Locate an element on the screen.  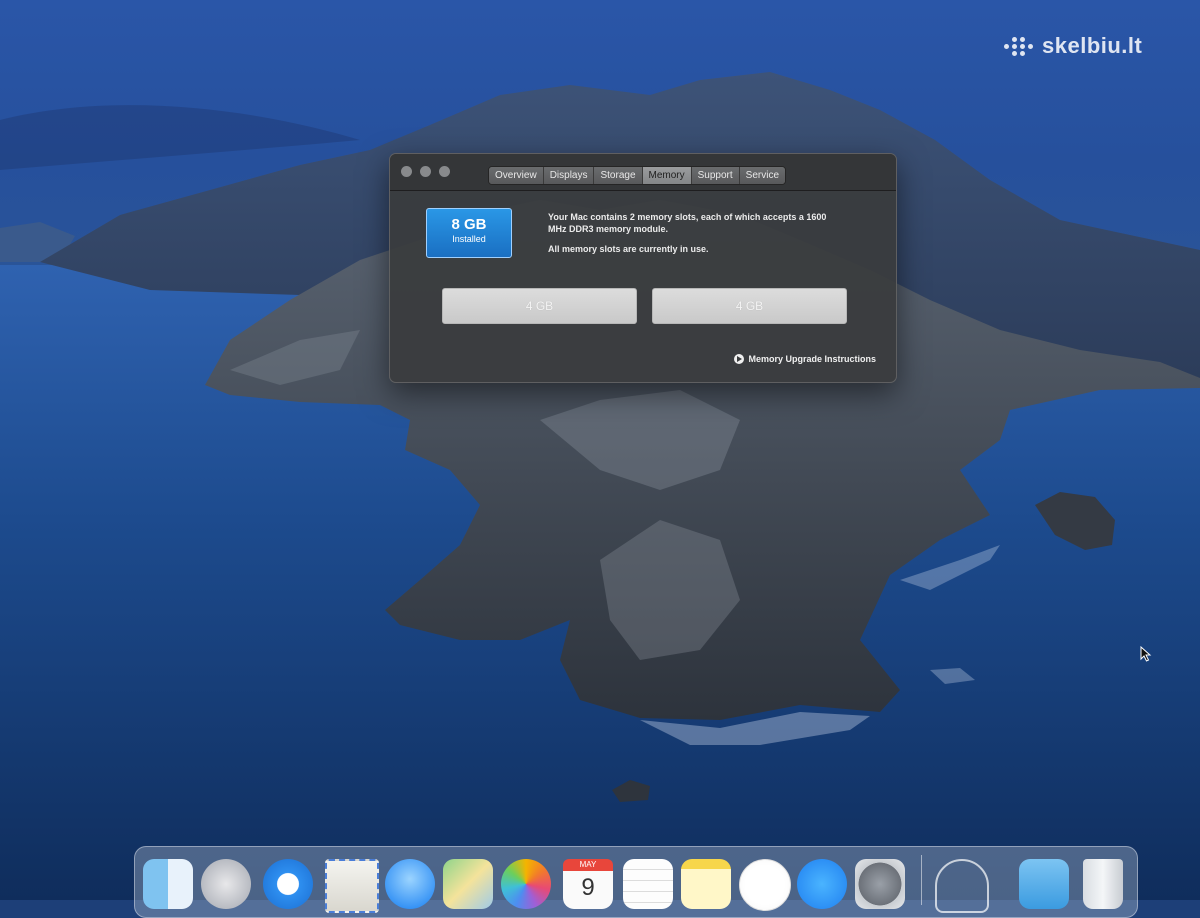
skelbiu-logo-icon is located at coordinates (1019, 46).